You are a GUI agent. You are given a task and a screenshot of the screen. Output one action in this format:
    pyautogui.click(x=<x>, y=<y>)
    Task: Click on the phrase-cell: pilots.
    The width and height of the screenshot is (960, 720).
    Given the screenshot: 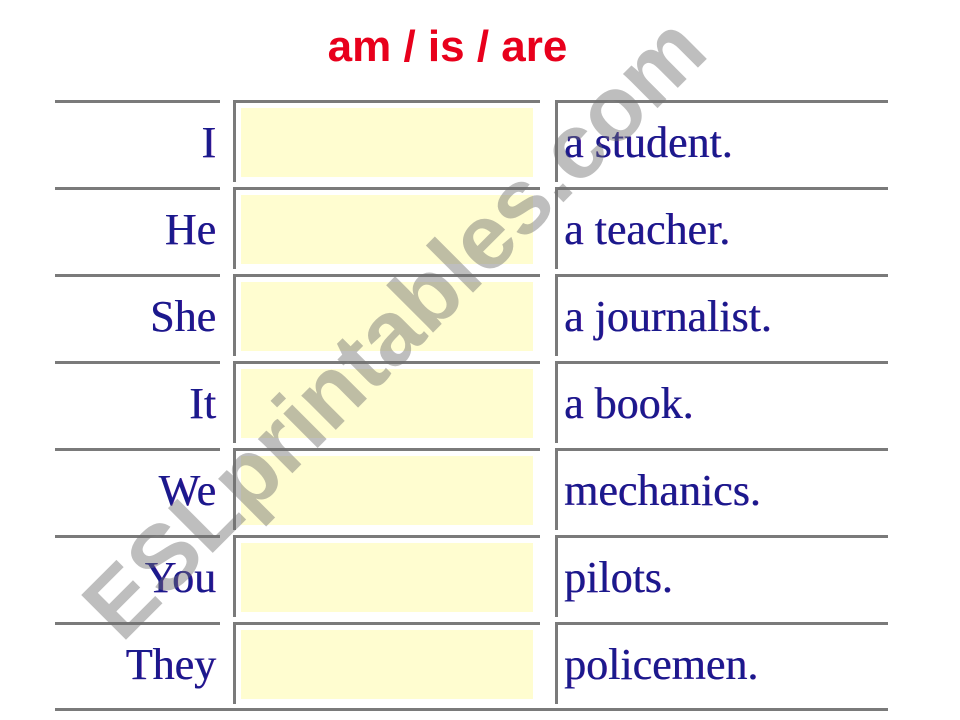 What is the action you would take?
    pyautogui.click(x=721, y=576)
    